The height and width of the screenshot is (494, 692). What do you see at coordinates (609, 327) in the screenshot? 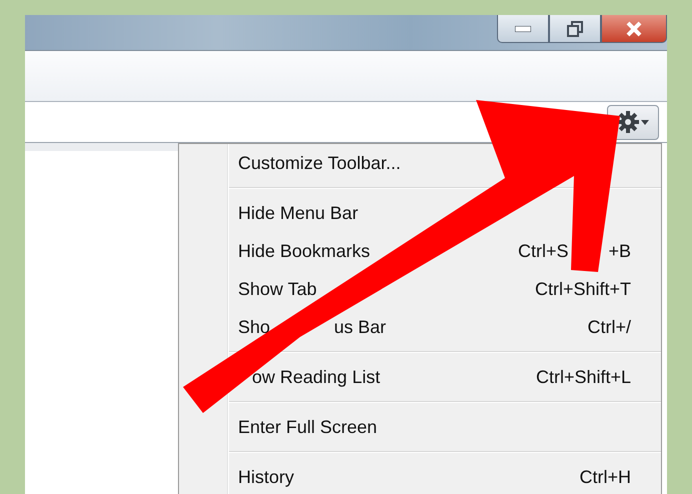
I see `menu-item-shortcut: Ctrl+/` at bounding box center [609, 327].